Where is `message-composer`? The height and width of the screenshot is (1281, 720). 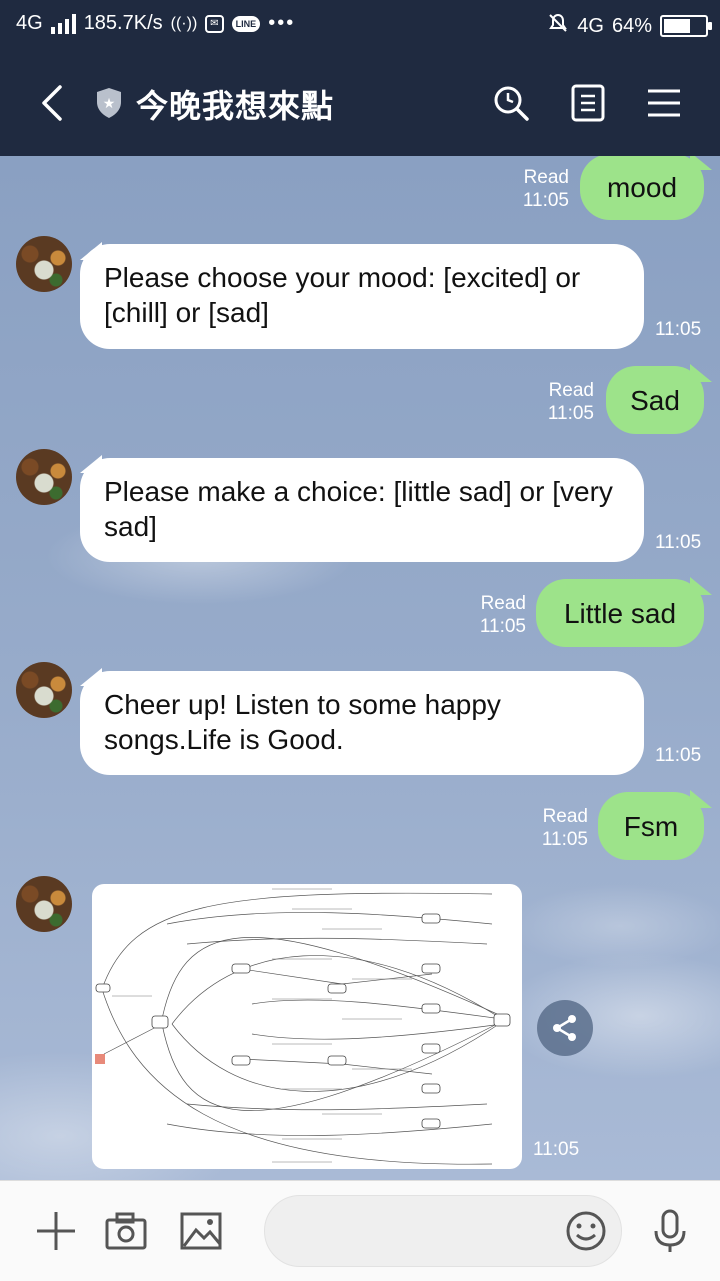
message-composer is located at coordinates (360, 1230).